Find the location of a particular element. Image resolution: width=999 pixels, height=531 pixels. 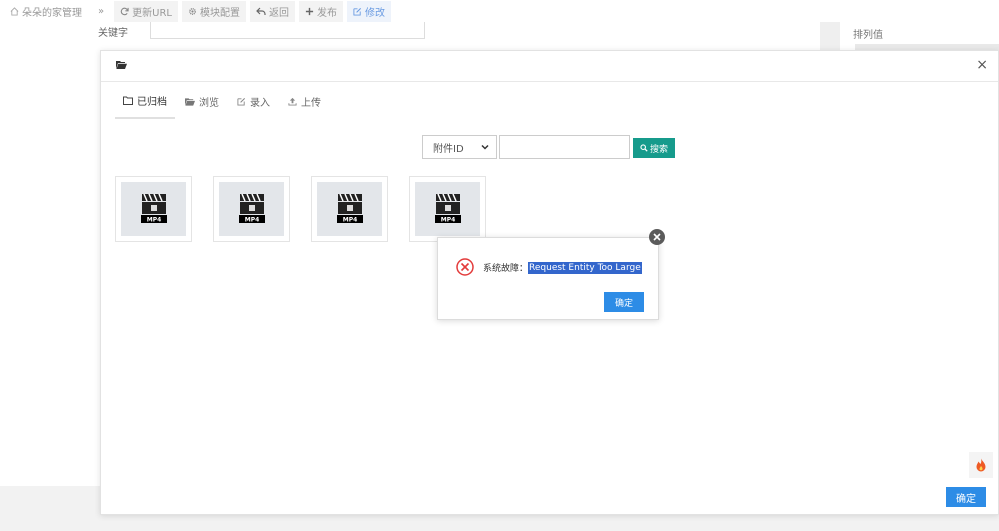

attachment-grid: MP4 MP4 MP4 MP4 is located at coordinates (311, 209).